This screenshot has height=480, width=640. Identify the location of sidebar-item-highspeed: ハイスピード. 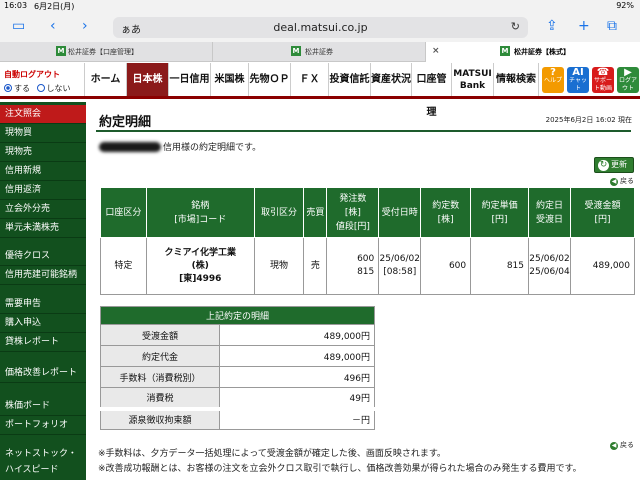
(43, 470).